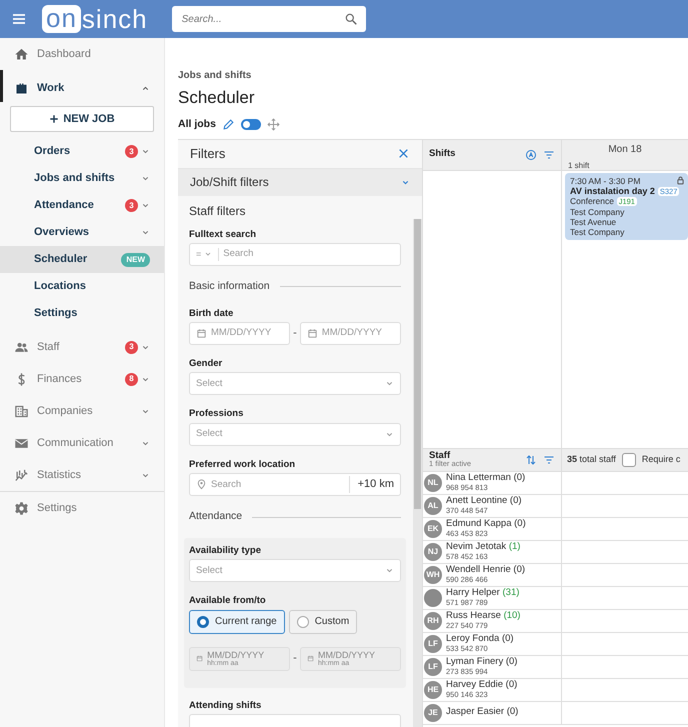 This screenshot has width=688, height=727. I want to click on column-title: Shifts, so click(442, 154).